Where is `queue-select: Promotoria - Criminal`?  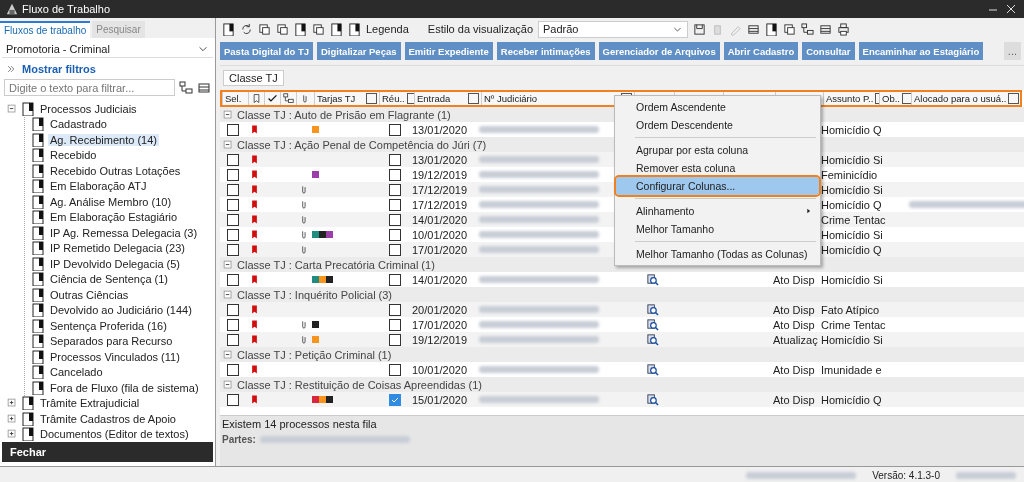 queue-select: Promotoria - Criminal is located at coordinates (107, 49).